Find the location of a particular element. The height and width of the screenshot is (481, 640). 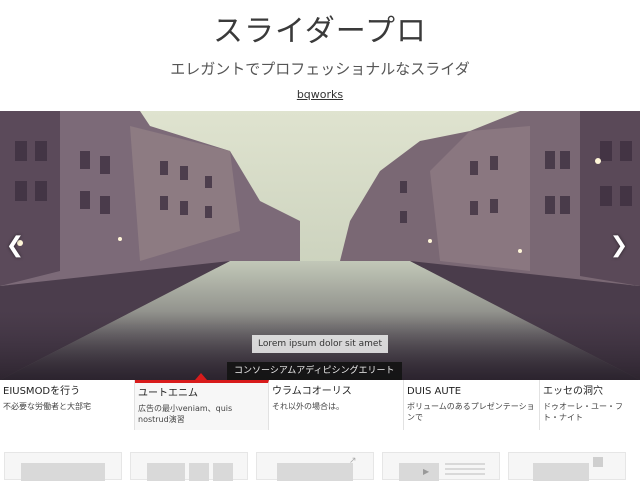

thumbnail-desc: ボリュームのあるプレゼンテーションで is located at coordinates (471, 412).